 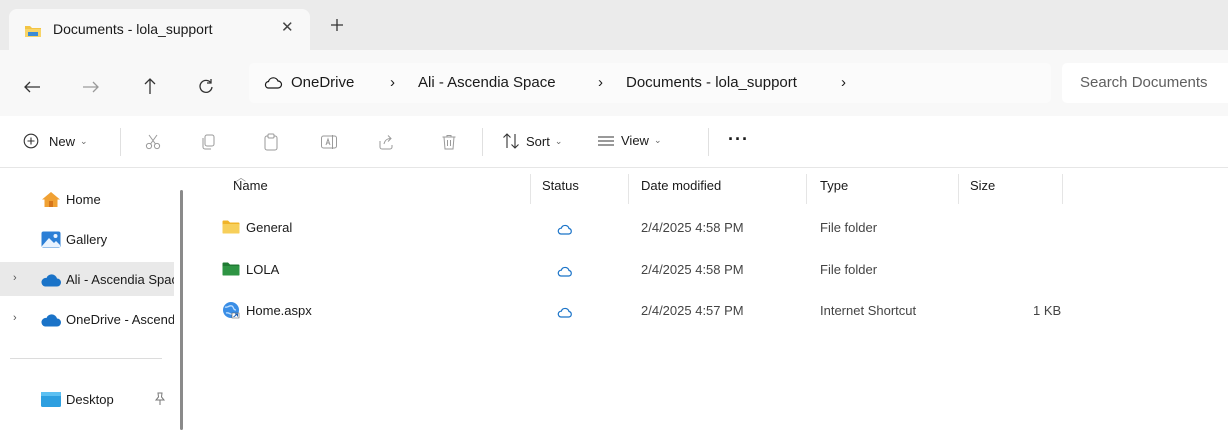 I want to click on trash-icon, so click(x=449, y=142).